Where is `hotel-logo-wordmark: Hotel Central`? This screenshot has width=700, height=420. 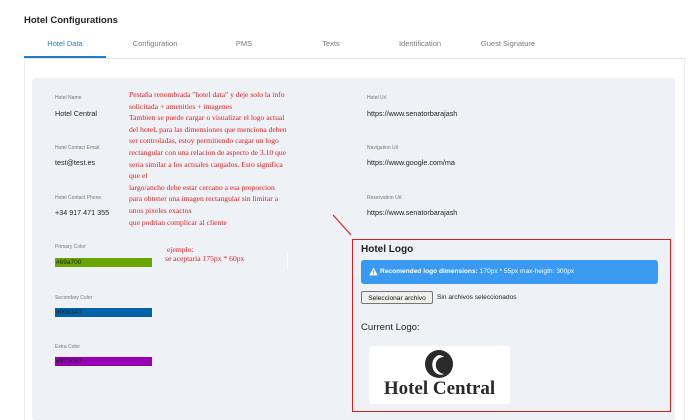
hotel-logo-wordmark: Hotel Central is located at coordinates (439, 388).